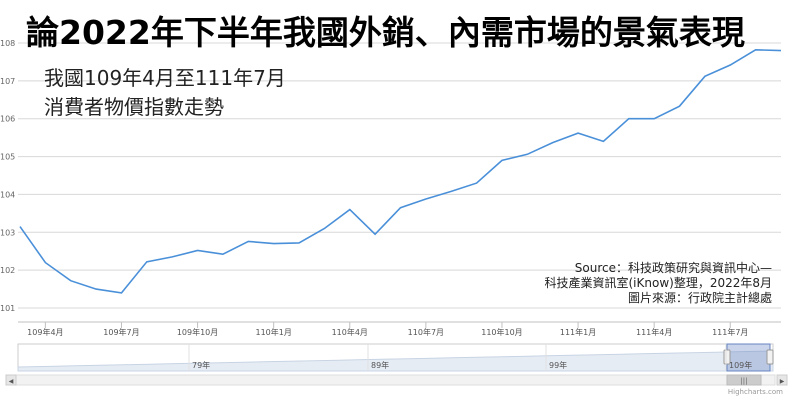 This screenshot has height=400, width=789. What do you see at coordinates (273, 332) in the screenshot?
I see `x-tick-label: 110年1月` at bounding box center [273, 332].